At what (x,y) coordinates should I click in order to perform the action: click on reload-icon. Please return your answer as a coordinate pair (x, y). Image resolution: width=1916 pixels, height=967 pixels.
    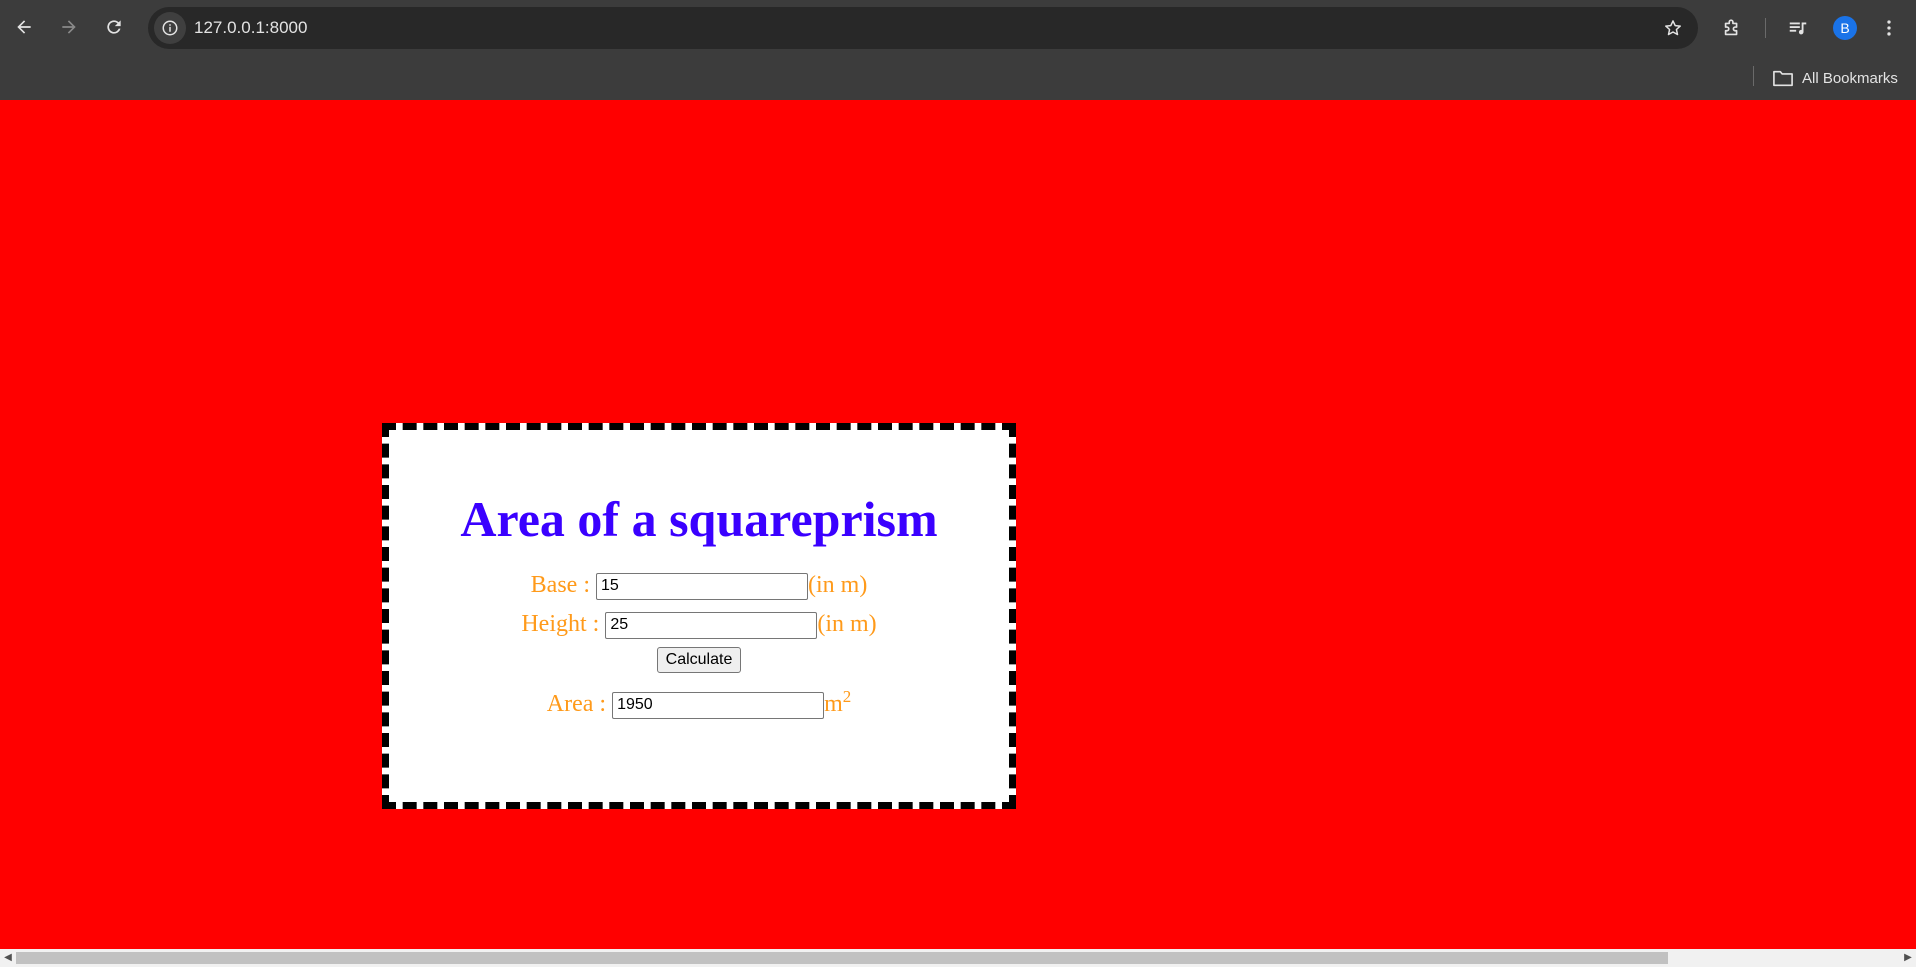
    Looking at the image, I should click on (114, 27).